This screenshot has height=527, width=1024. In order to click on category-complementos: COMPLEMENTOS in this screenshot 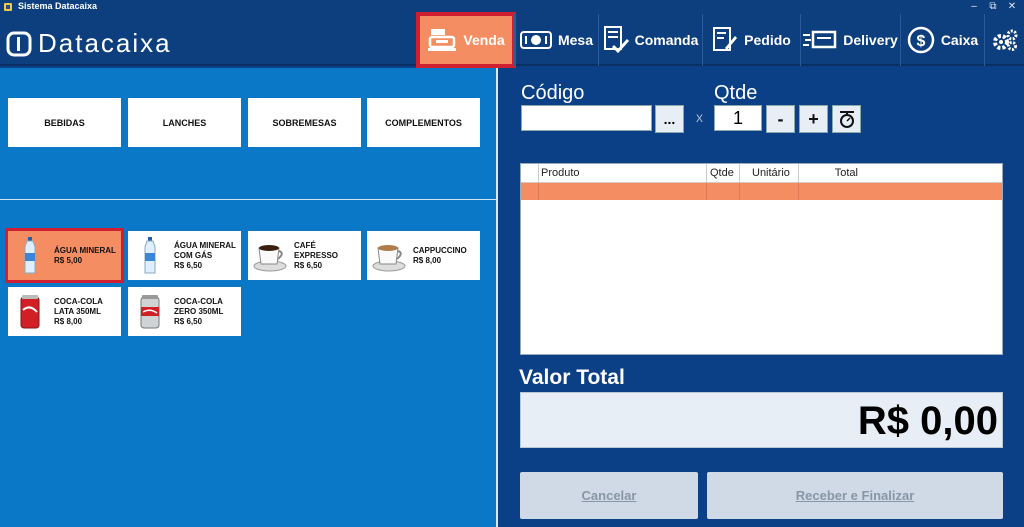, I will do `click(423, 122)`.